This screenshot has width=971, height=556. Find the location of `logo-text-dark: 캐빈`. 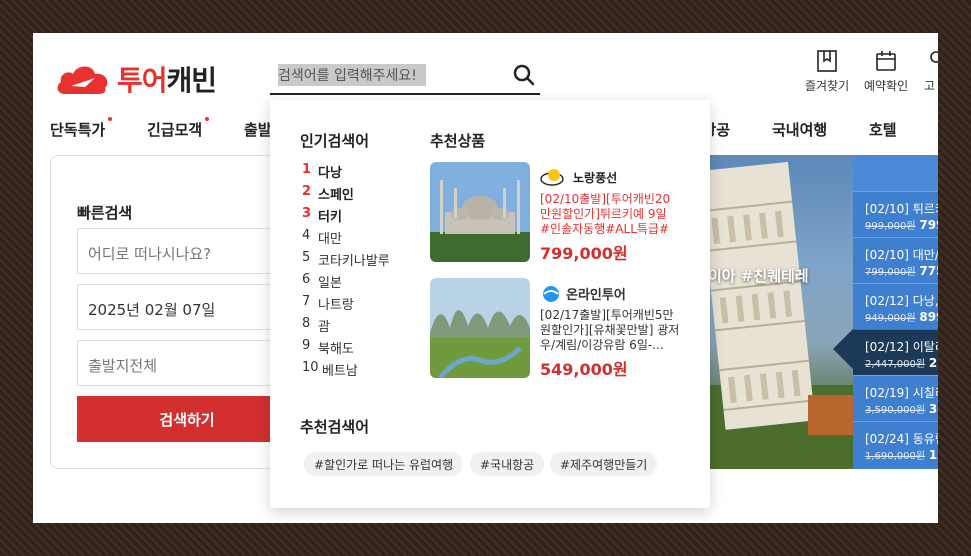

logo-text-dark: 캐빈 is located at coordinates (192, 80).